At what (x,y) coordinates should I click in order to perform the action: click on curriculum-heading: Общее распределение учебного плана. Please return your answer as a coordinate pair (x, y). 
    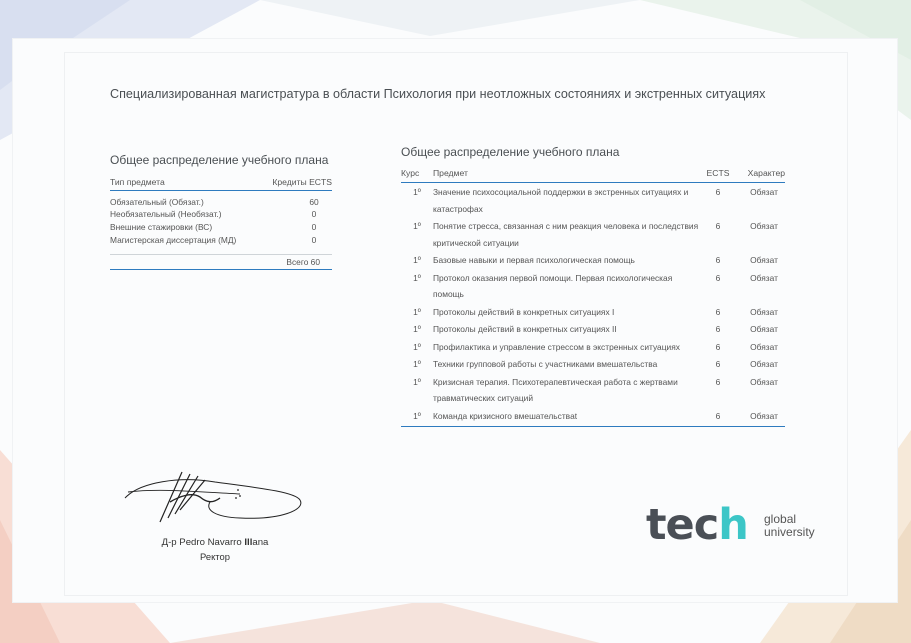
    Looking at the image, I should click on (510, 152).